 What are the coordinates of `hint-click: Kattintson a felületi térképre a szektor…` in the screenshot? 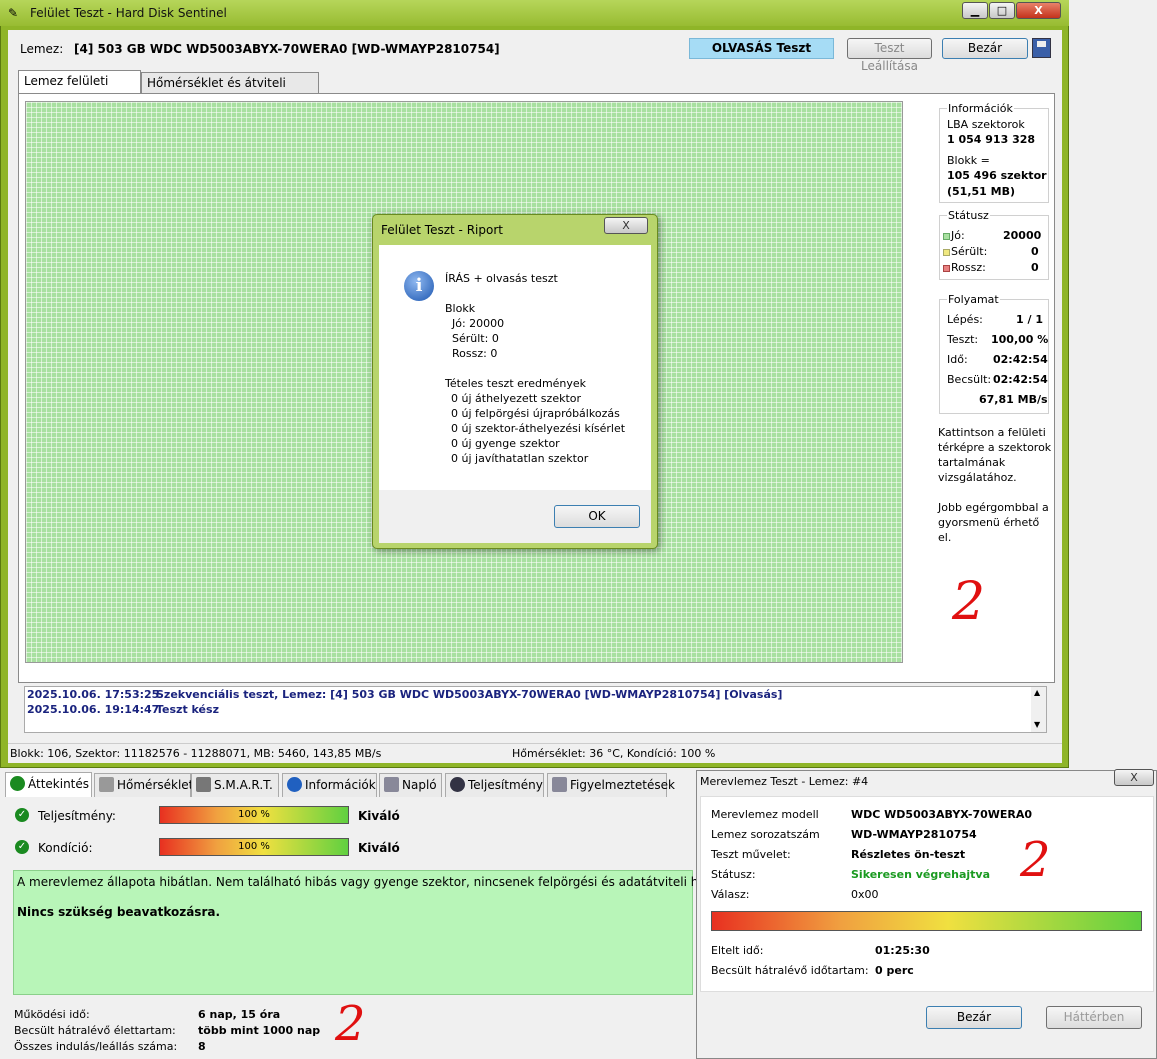 It's located at (995, 455).